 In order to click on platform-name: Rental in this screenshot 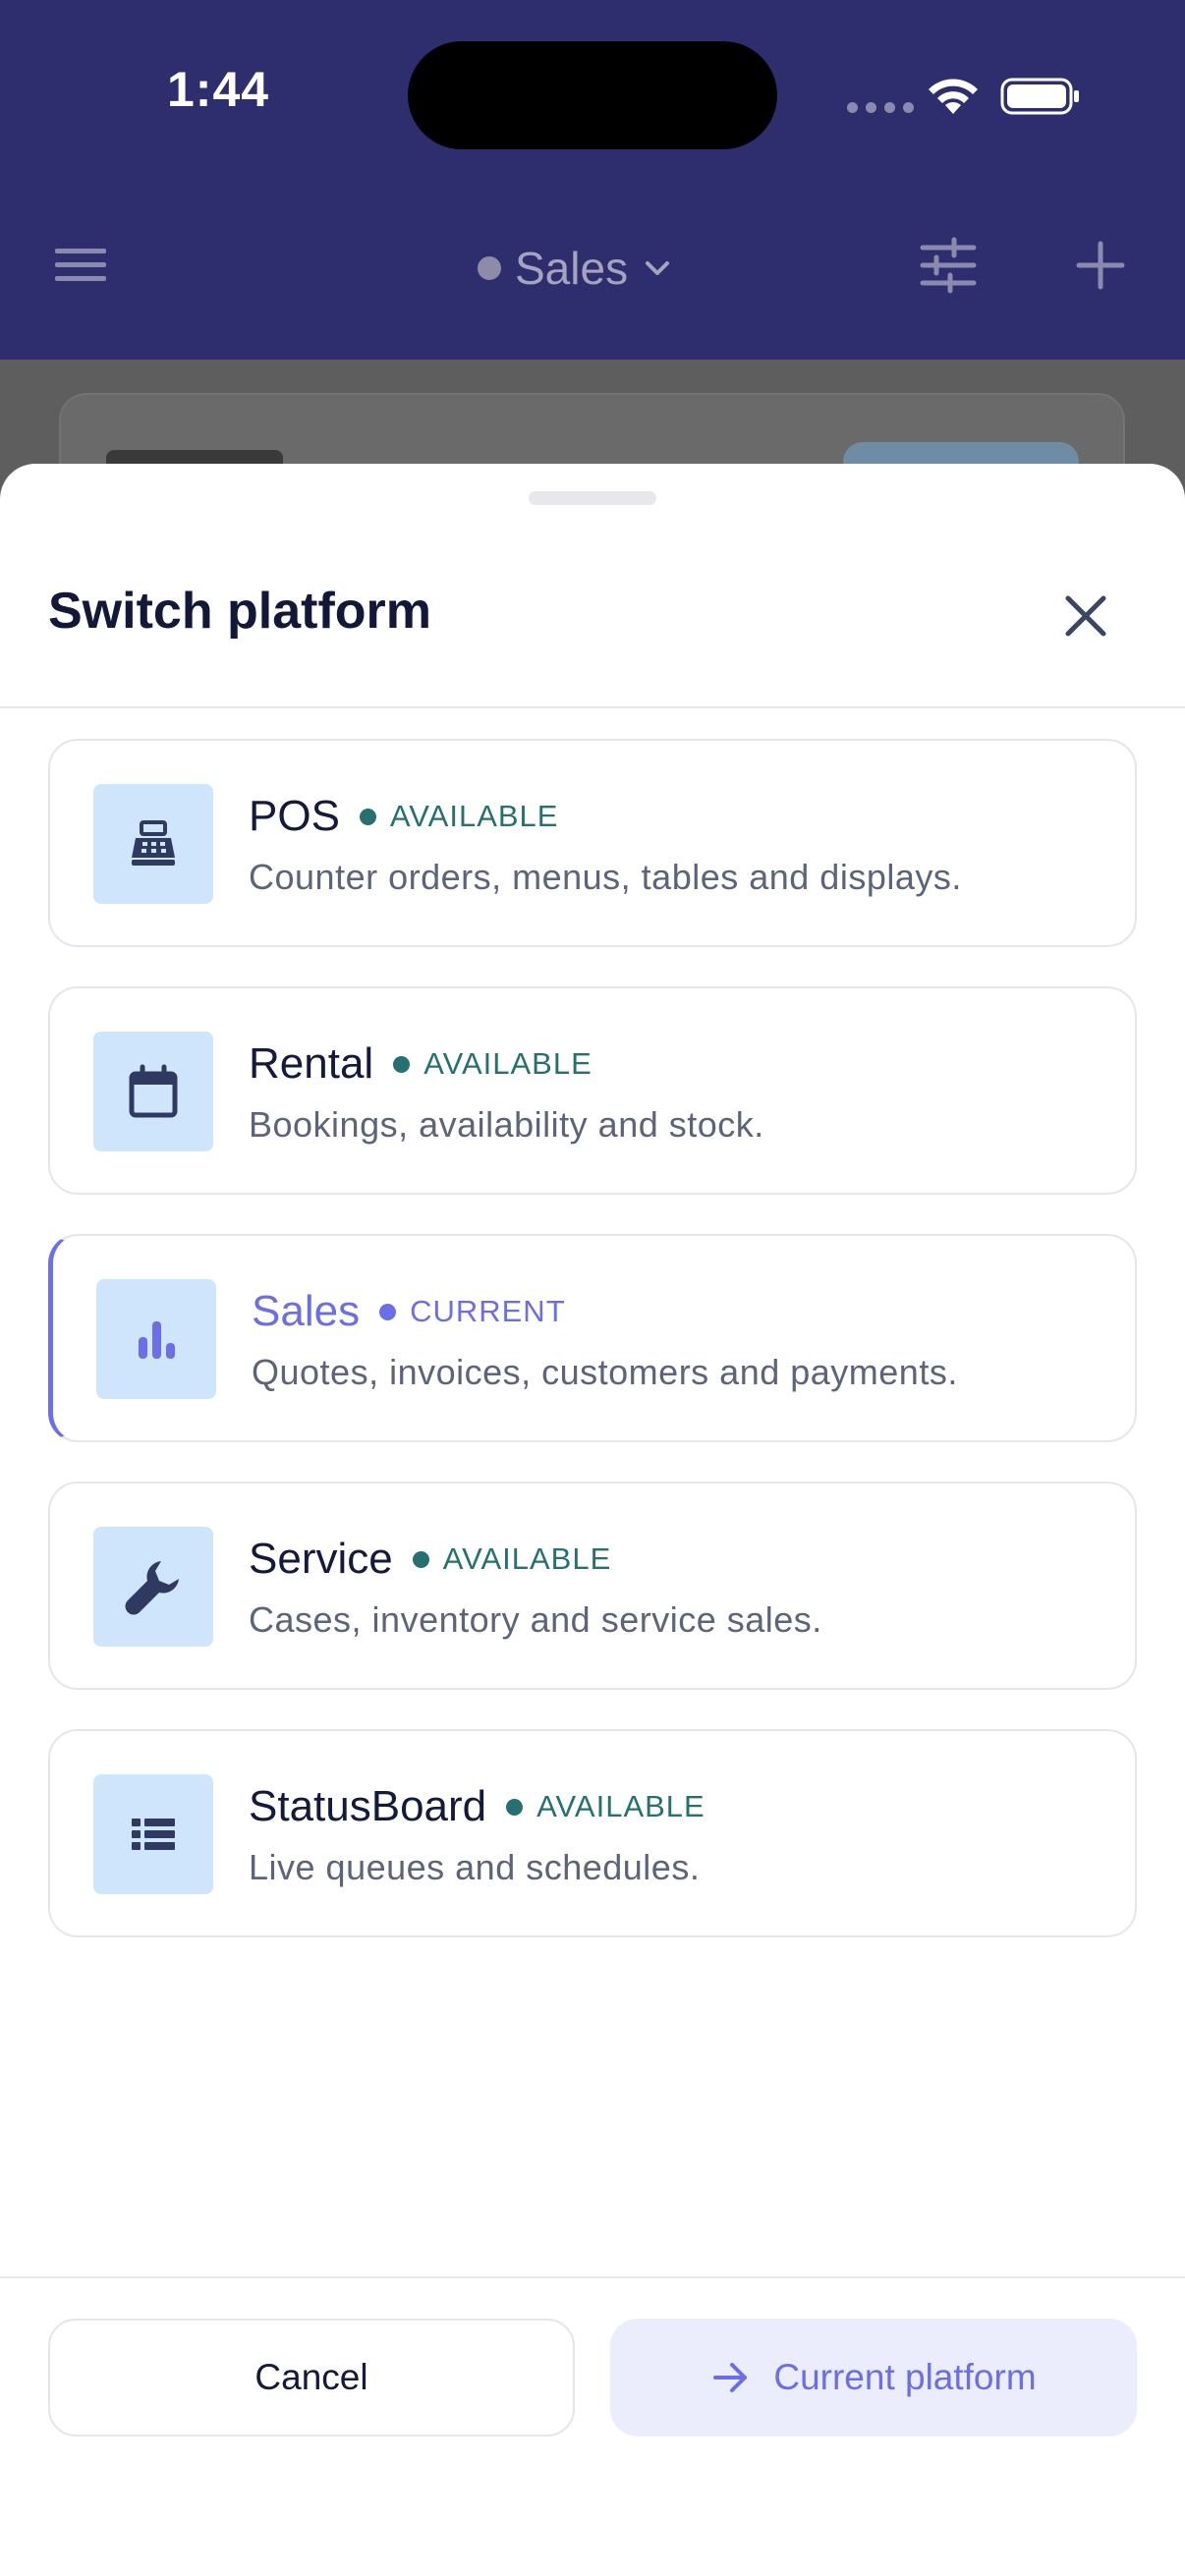, I will do `click(312, 1063)`.